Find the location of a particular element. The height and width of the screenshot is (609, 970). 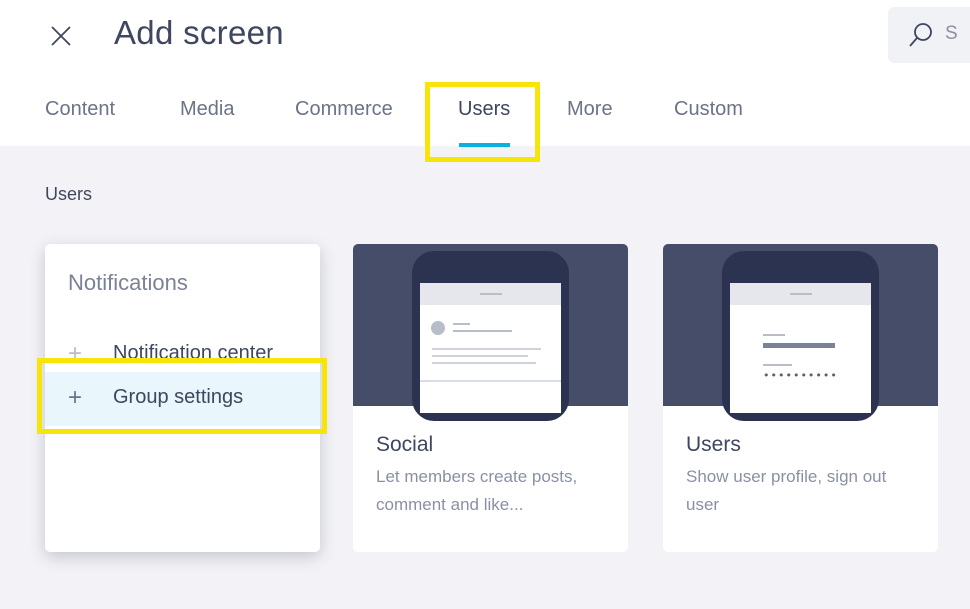

login-illustration is located at coordinates (799, 329).